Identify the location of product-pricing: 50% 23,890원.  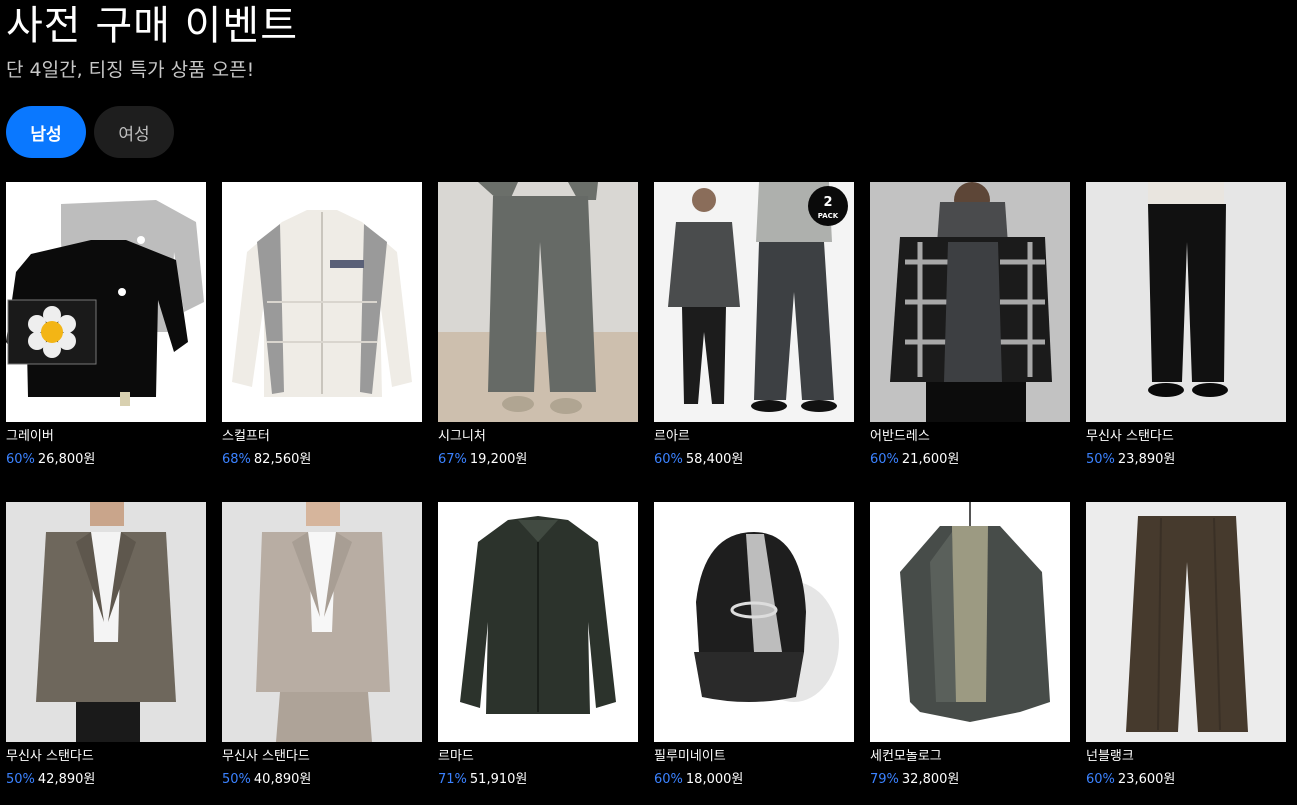
(1130, 460).